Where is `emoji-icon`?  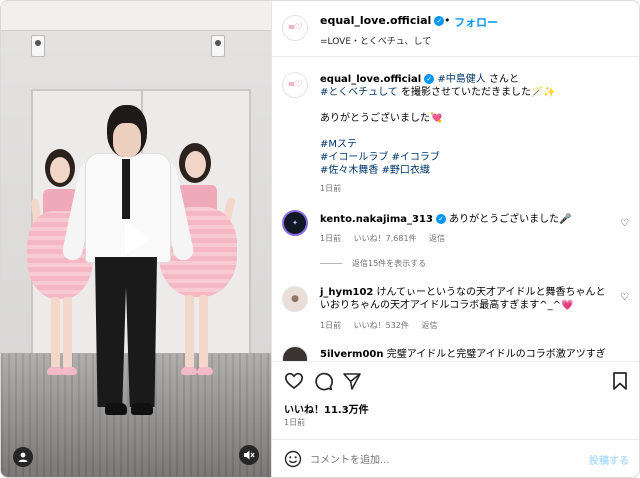 emoji-icon is located at coordinates (293, 459).